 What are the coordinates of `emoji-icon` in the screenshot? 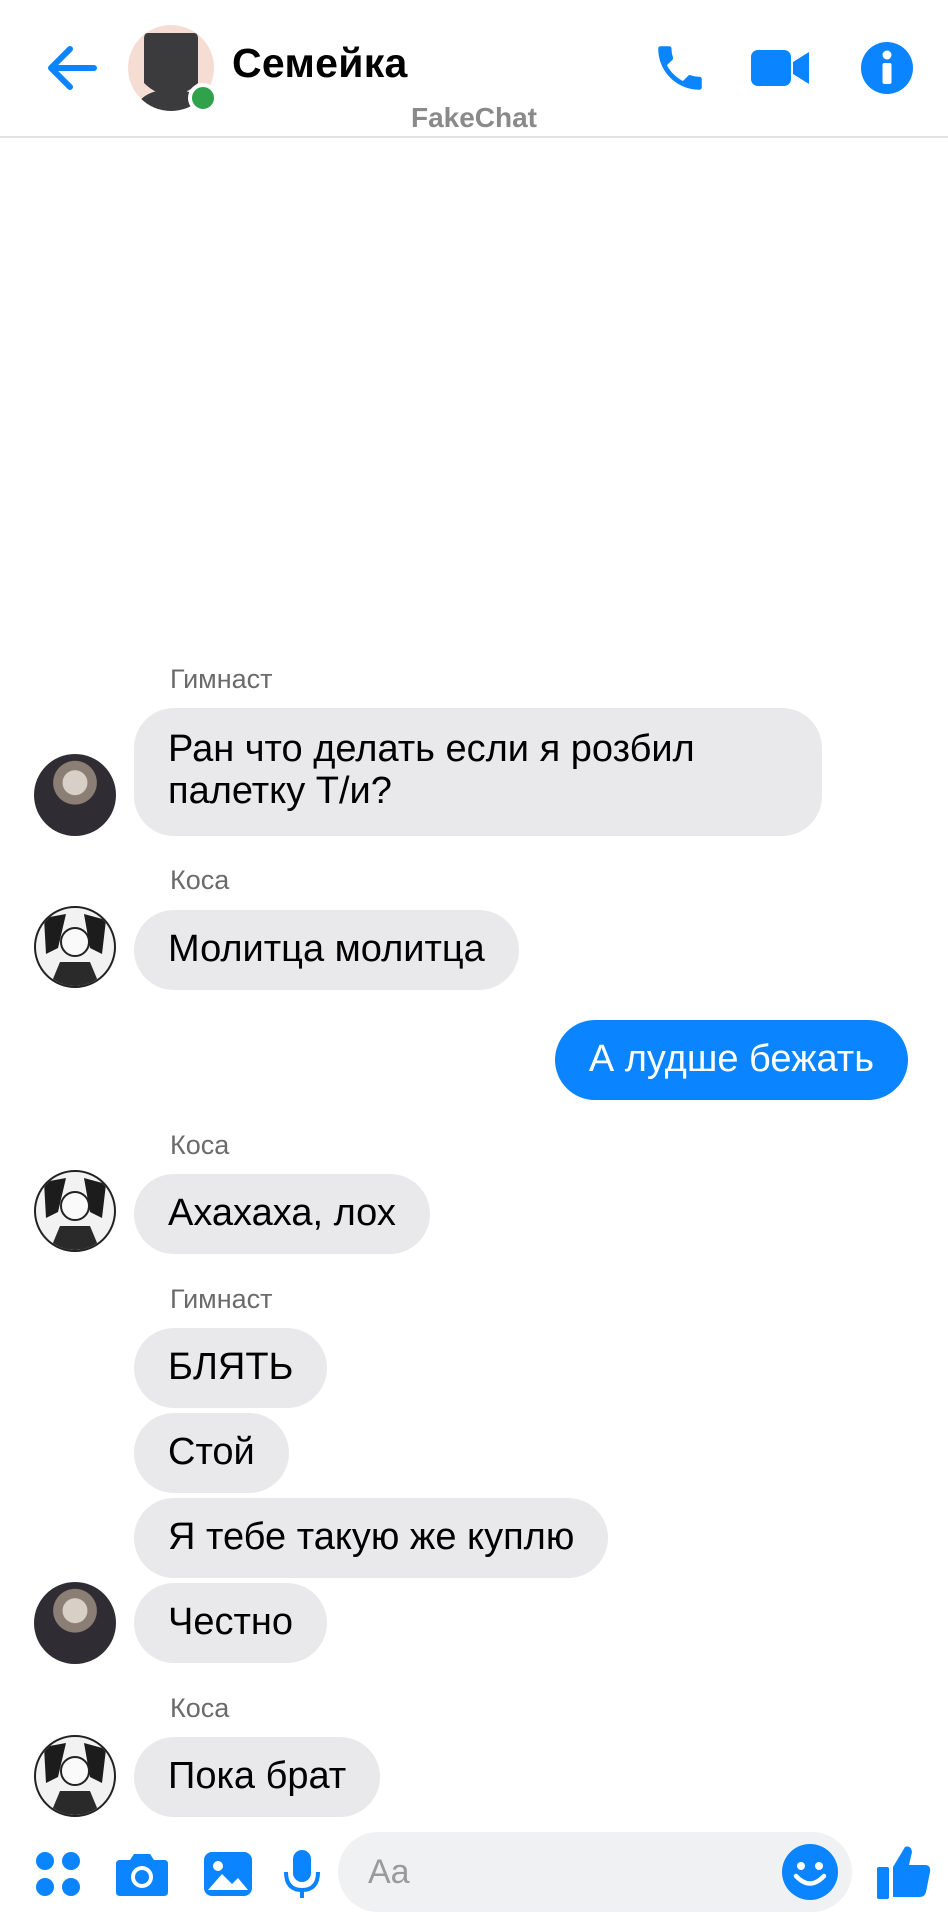 It's located at (810, 1872).